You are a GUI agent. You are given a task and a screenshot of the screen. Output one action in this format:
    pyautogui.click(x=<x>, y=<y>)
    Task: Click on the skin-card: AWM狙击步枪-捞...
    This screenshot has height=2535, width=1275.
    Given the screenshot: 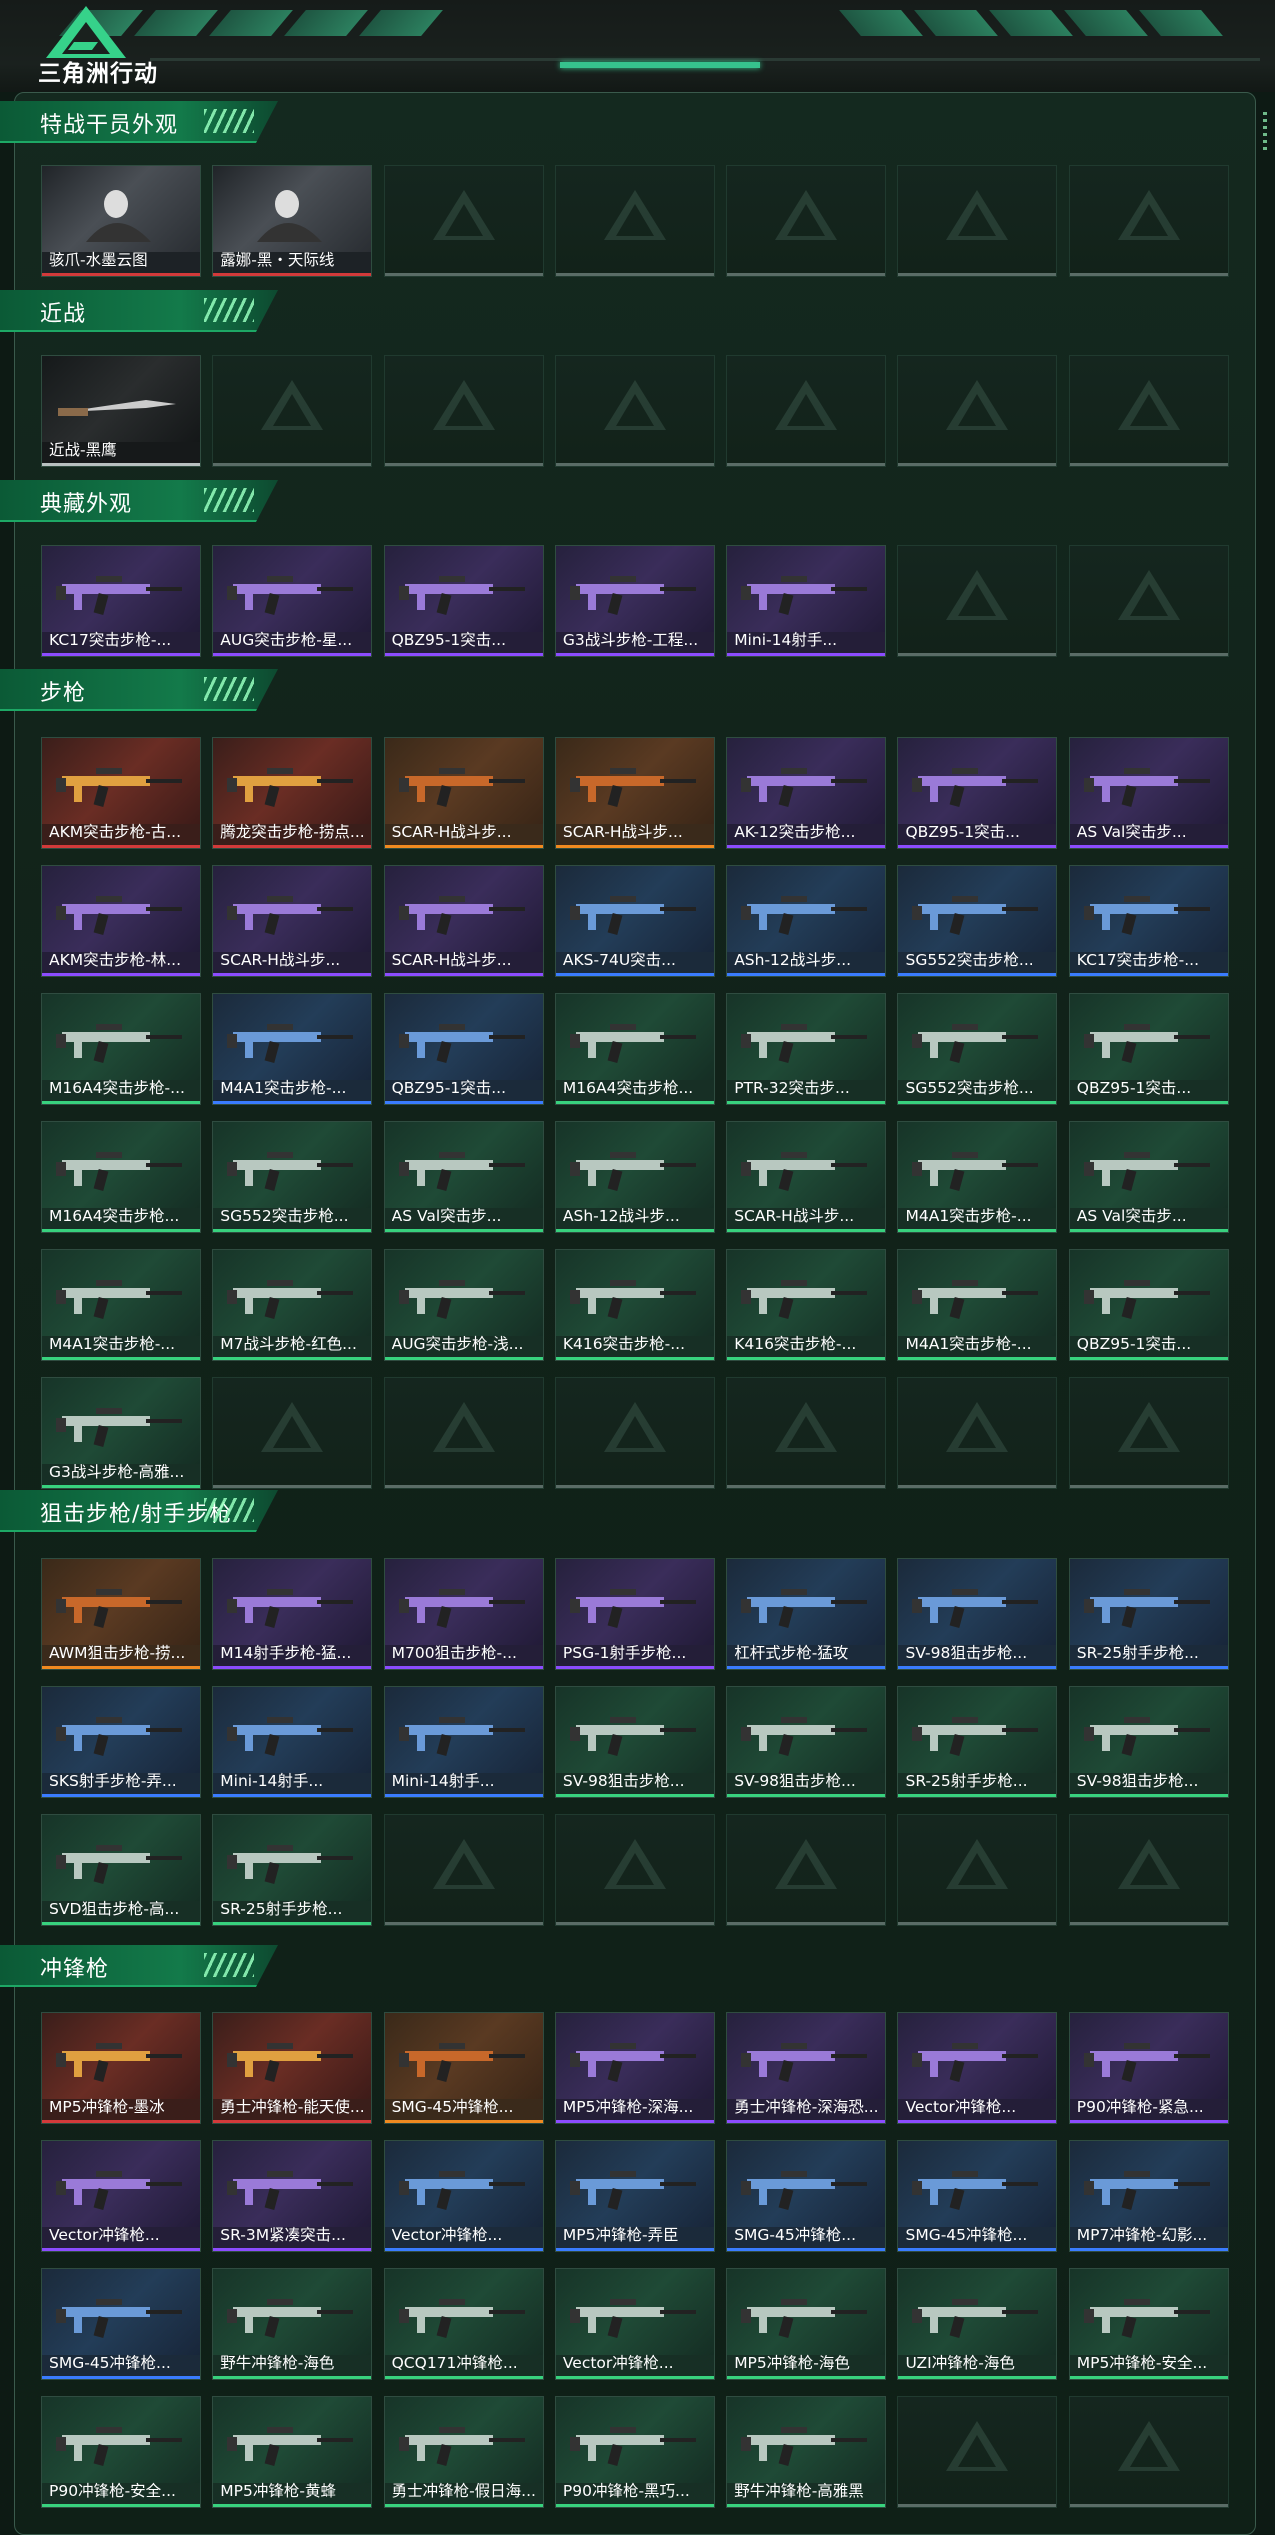 What is the action you would take?
    pyautogui.click(x=121, y=1614)
    